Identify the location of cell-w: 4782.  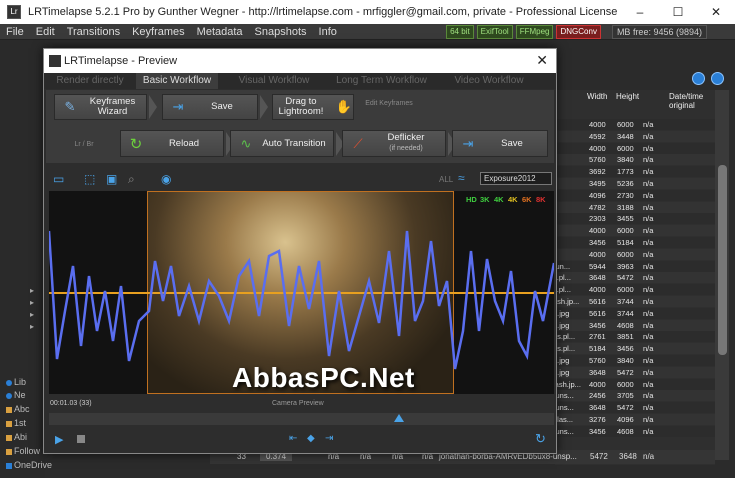
(597, 207).